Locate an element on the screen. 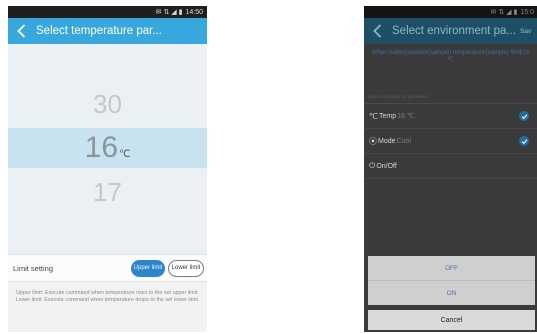  thermometer-icon: ℃ is located at coordinates (373, 116).